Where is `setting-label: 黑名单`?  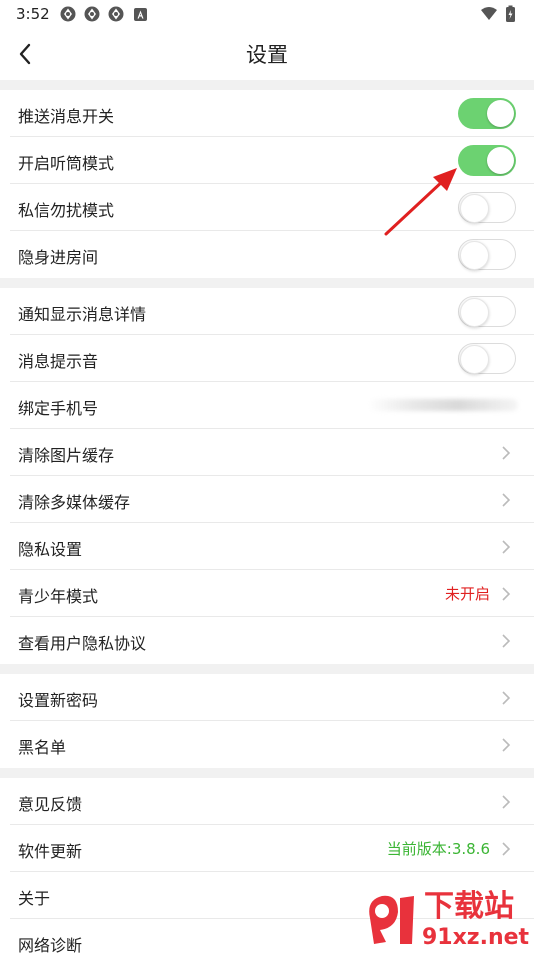
setting-label: 黑名单 is located at coordinates (42, 747).